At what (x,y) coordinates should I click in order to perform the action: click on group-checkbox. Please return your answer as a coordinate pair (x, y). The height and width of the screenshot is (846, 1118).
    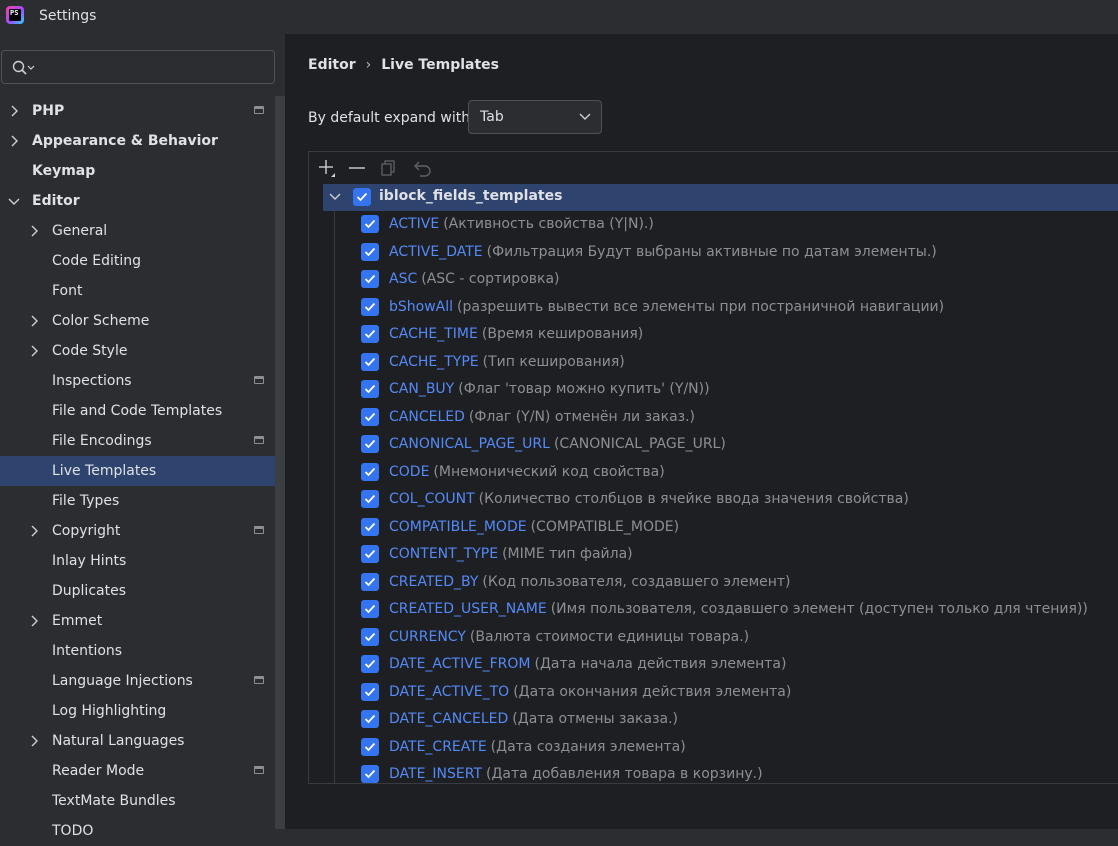
    Looking at the image, I should click on (362, 197).